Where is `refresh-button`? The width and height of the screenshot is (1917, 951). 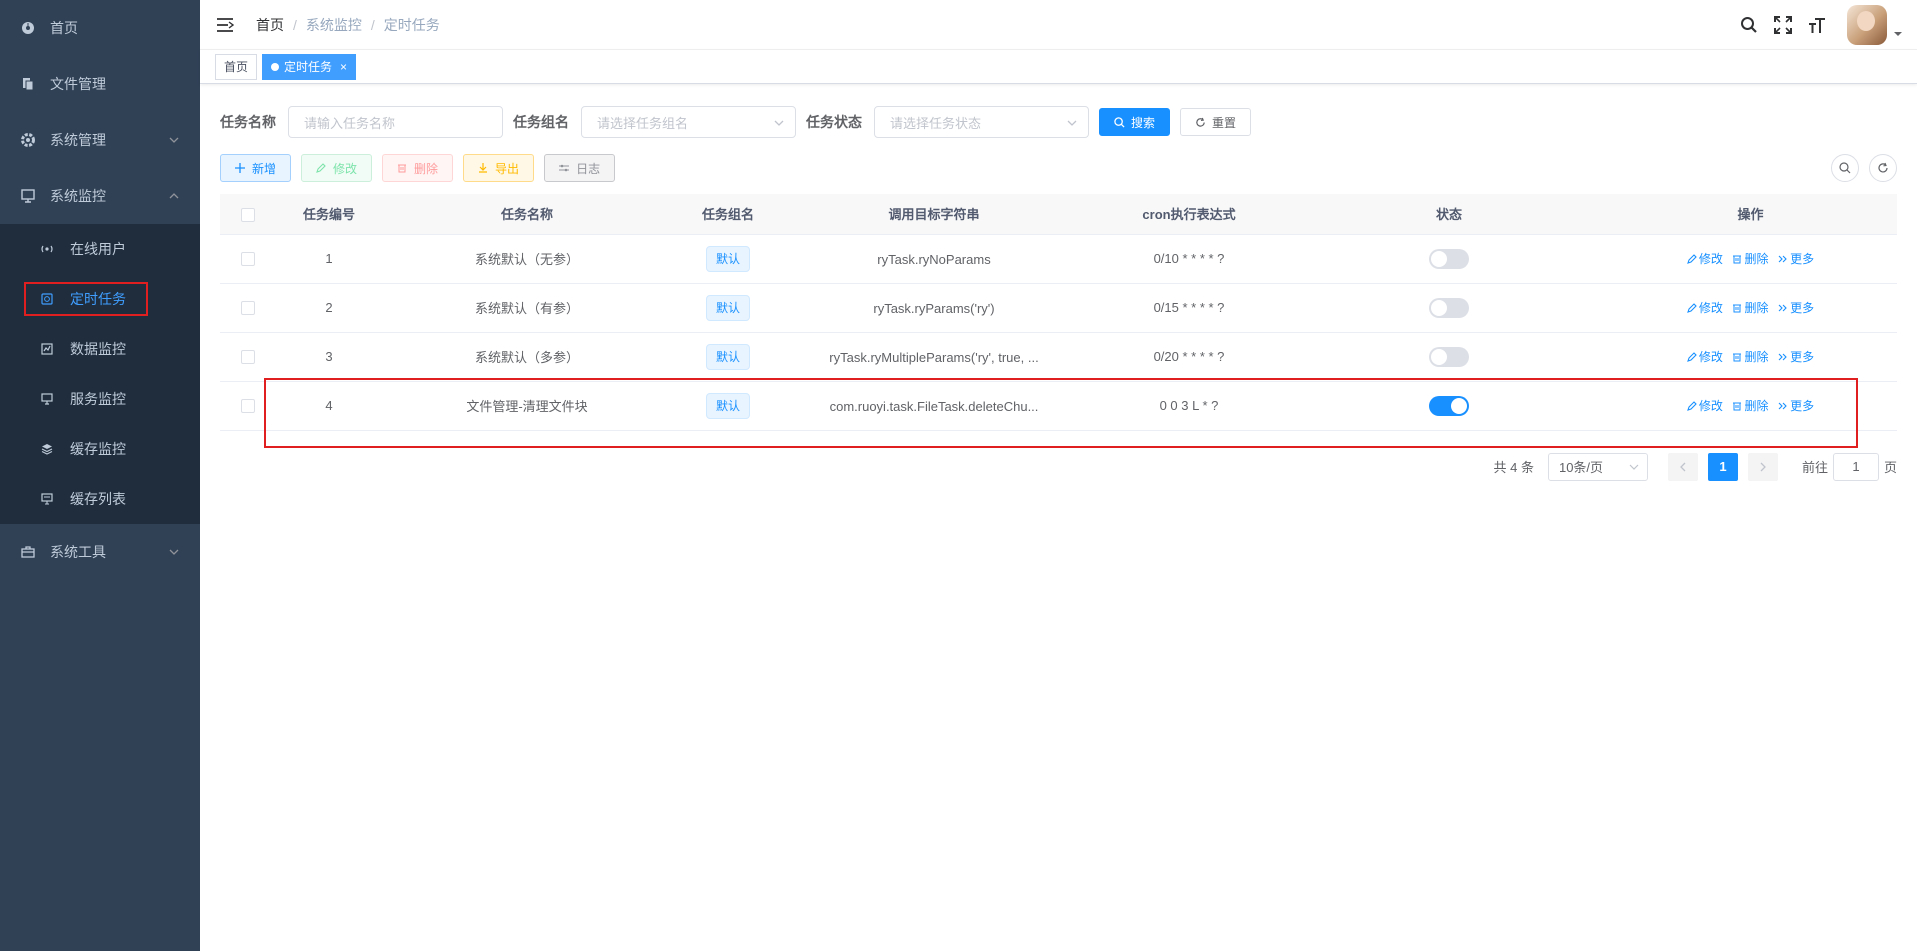
refresh-button is located at coordinates (1883, 168).